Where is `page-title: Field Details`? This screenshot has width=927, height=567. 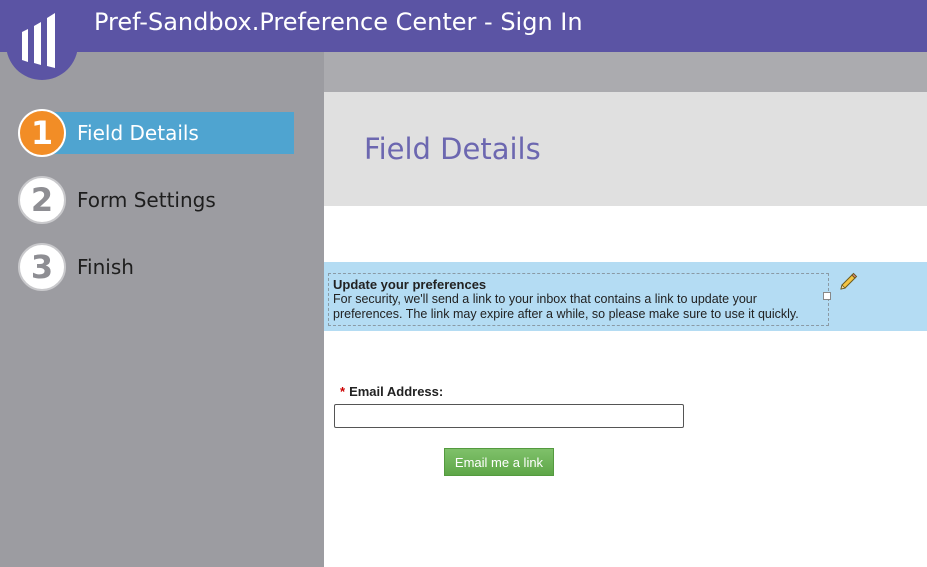 page-title: Field Details is located at coordinates (452, 149).